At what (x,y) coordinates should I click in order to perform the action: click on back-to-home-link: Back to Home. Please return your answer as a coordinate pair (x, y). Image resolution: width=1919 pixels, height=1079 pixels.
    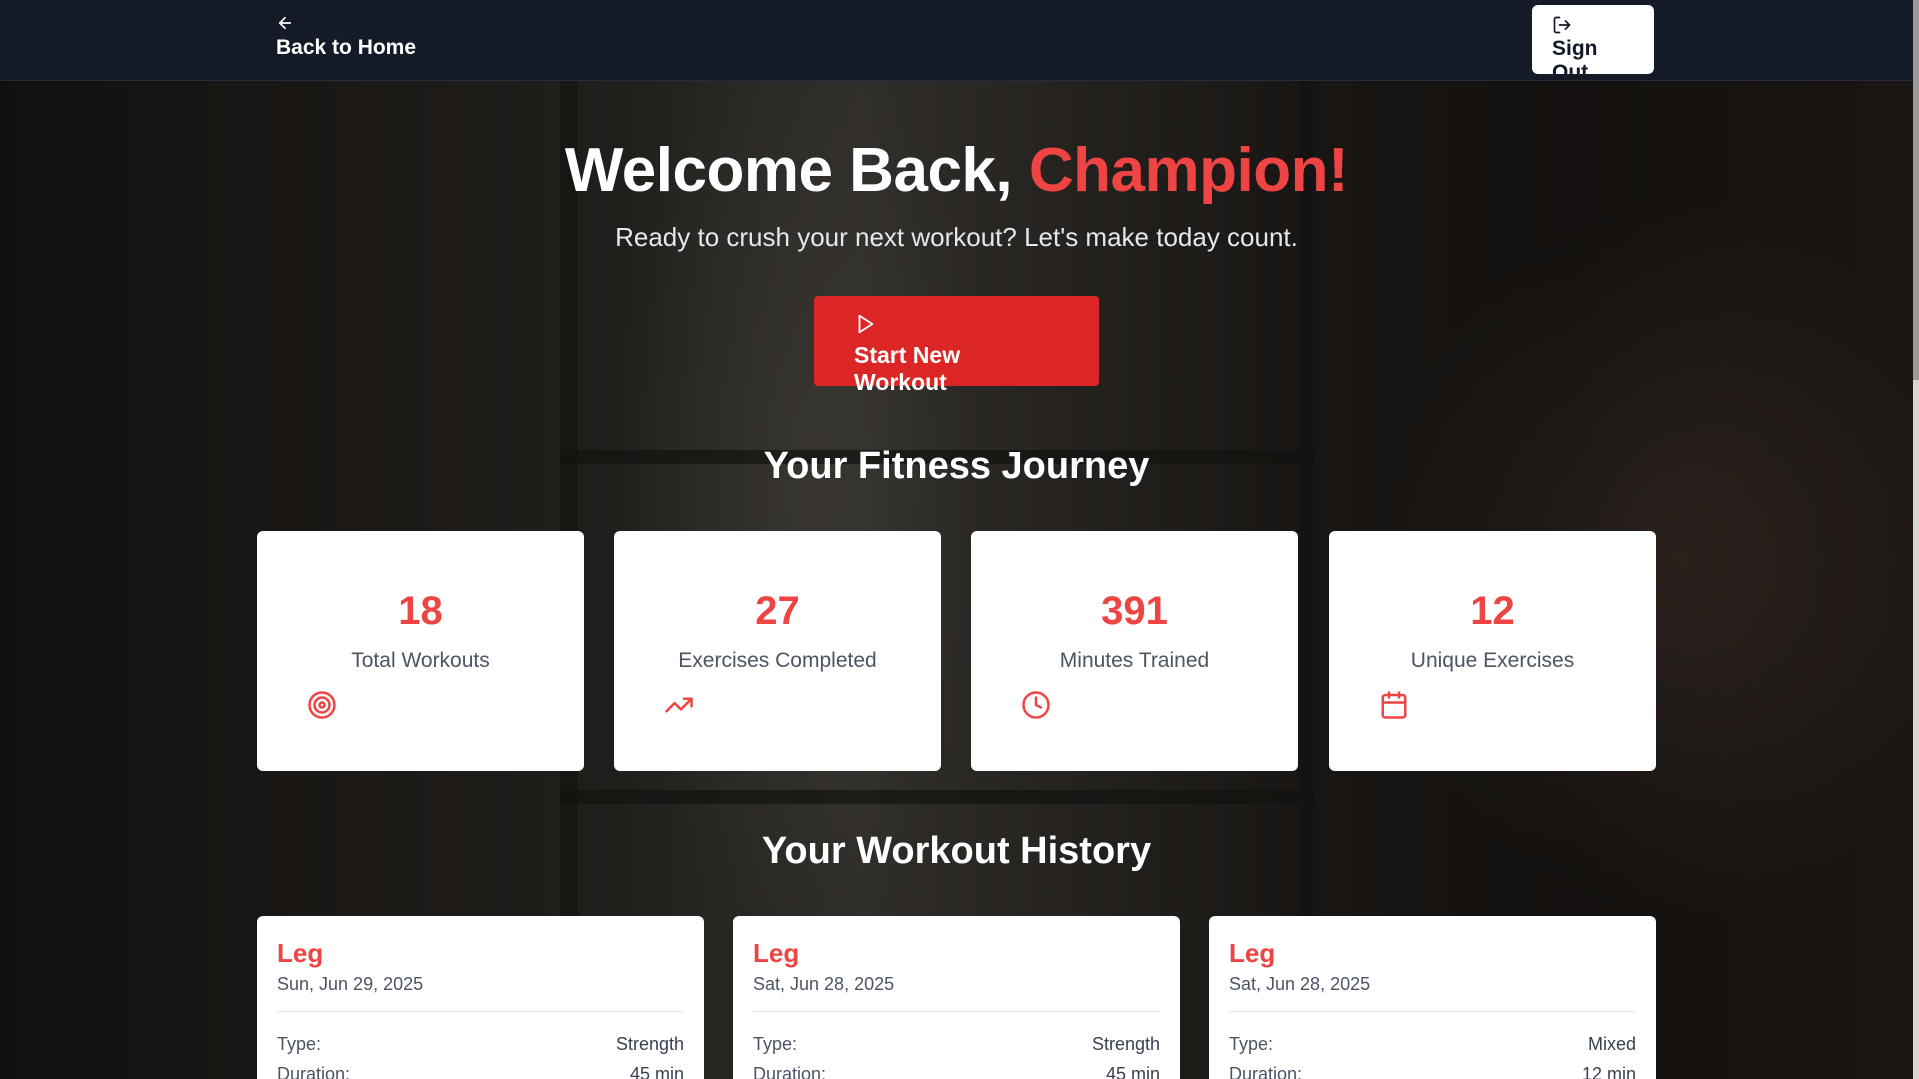
    Looking at the image, I should click on (346, 37).